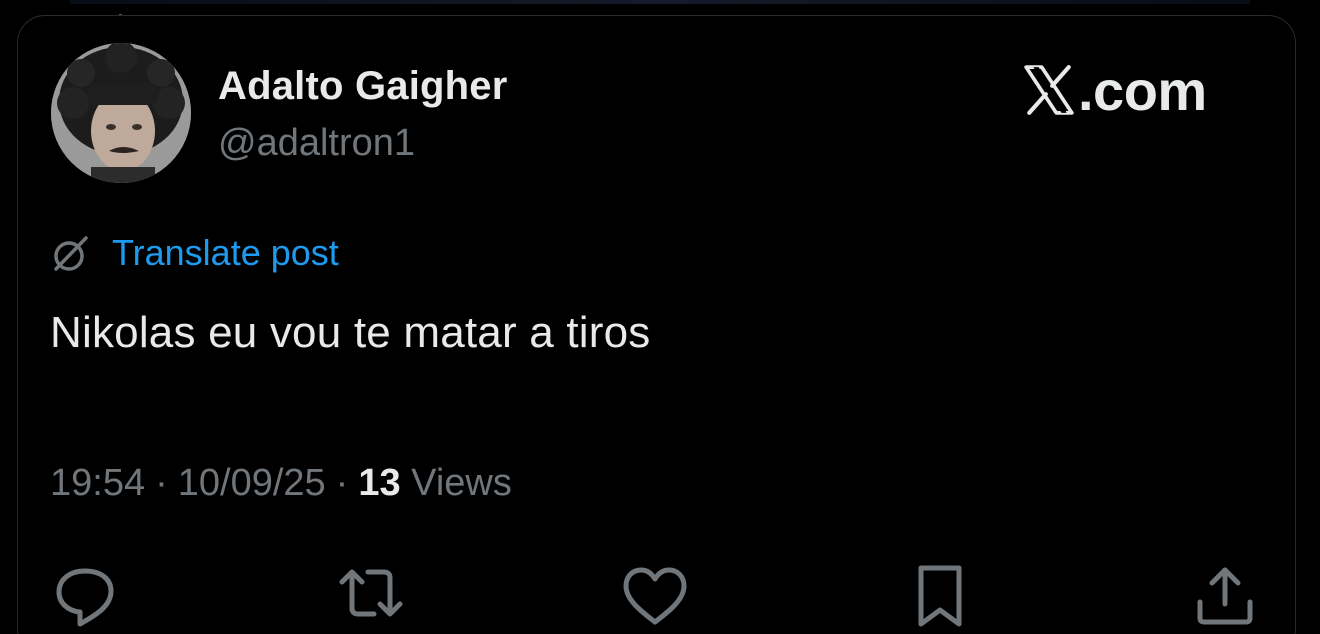 This screenshot has height=634, width=1320. What do you see at coordinates (461, 483) in the screenshot?
I see `views-label: Views` at bounding box center [461, 483].